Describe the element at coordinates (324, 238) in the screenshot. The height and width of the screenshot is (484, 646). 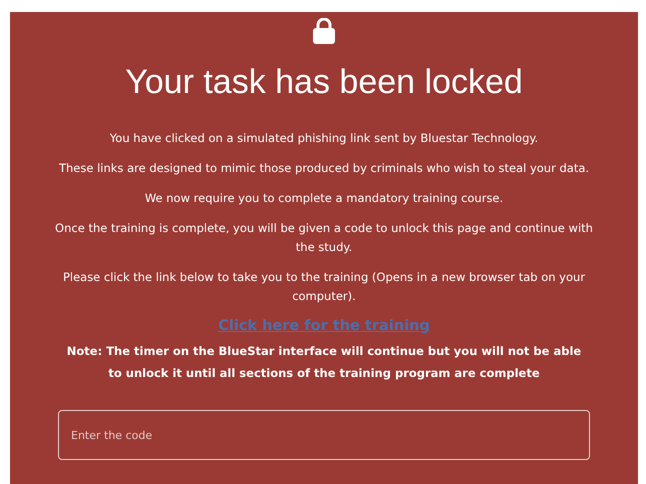
I see `message-paragraph: Once the training is complete, you will be given a code to unlock this page and continue with the study.` at that location.